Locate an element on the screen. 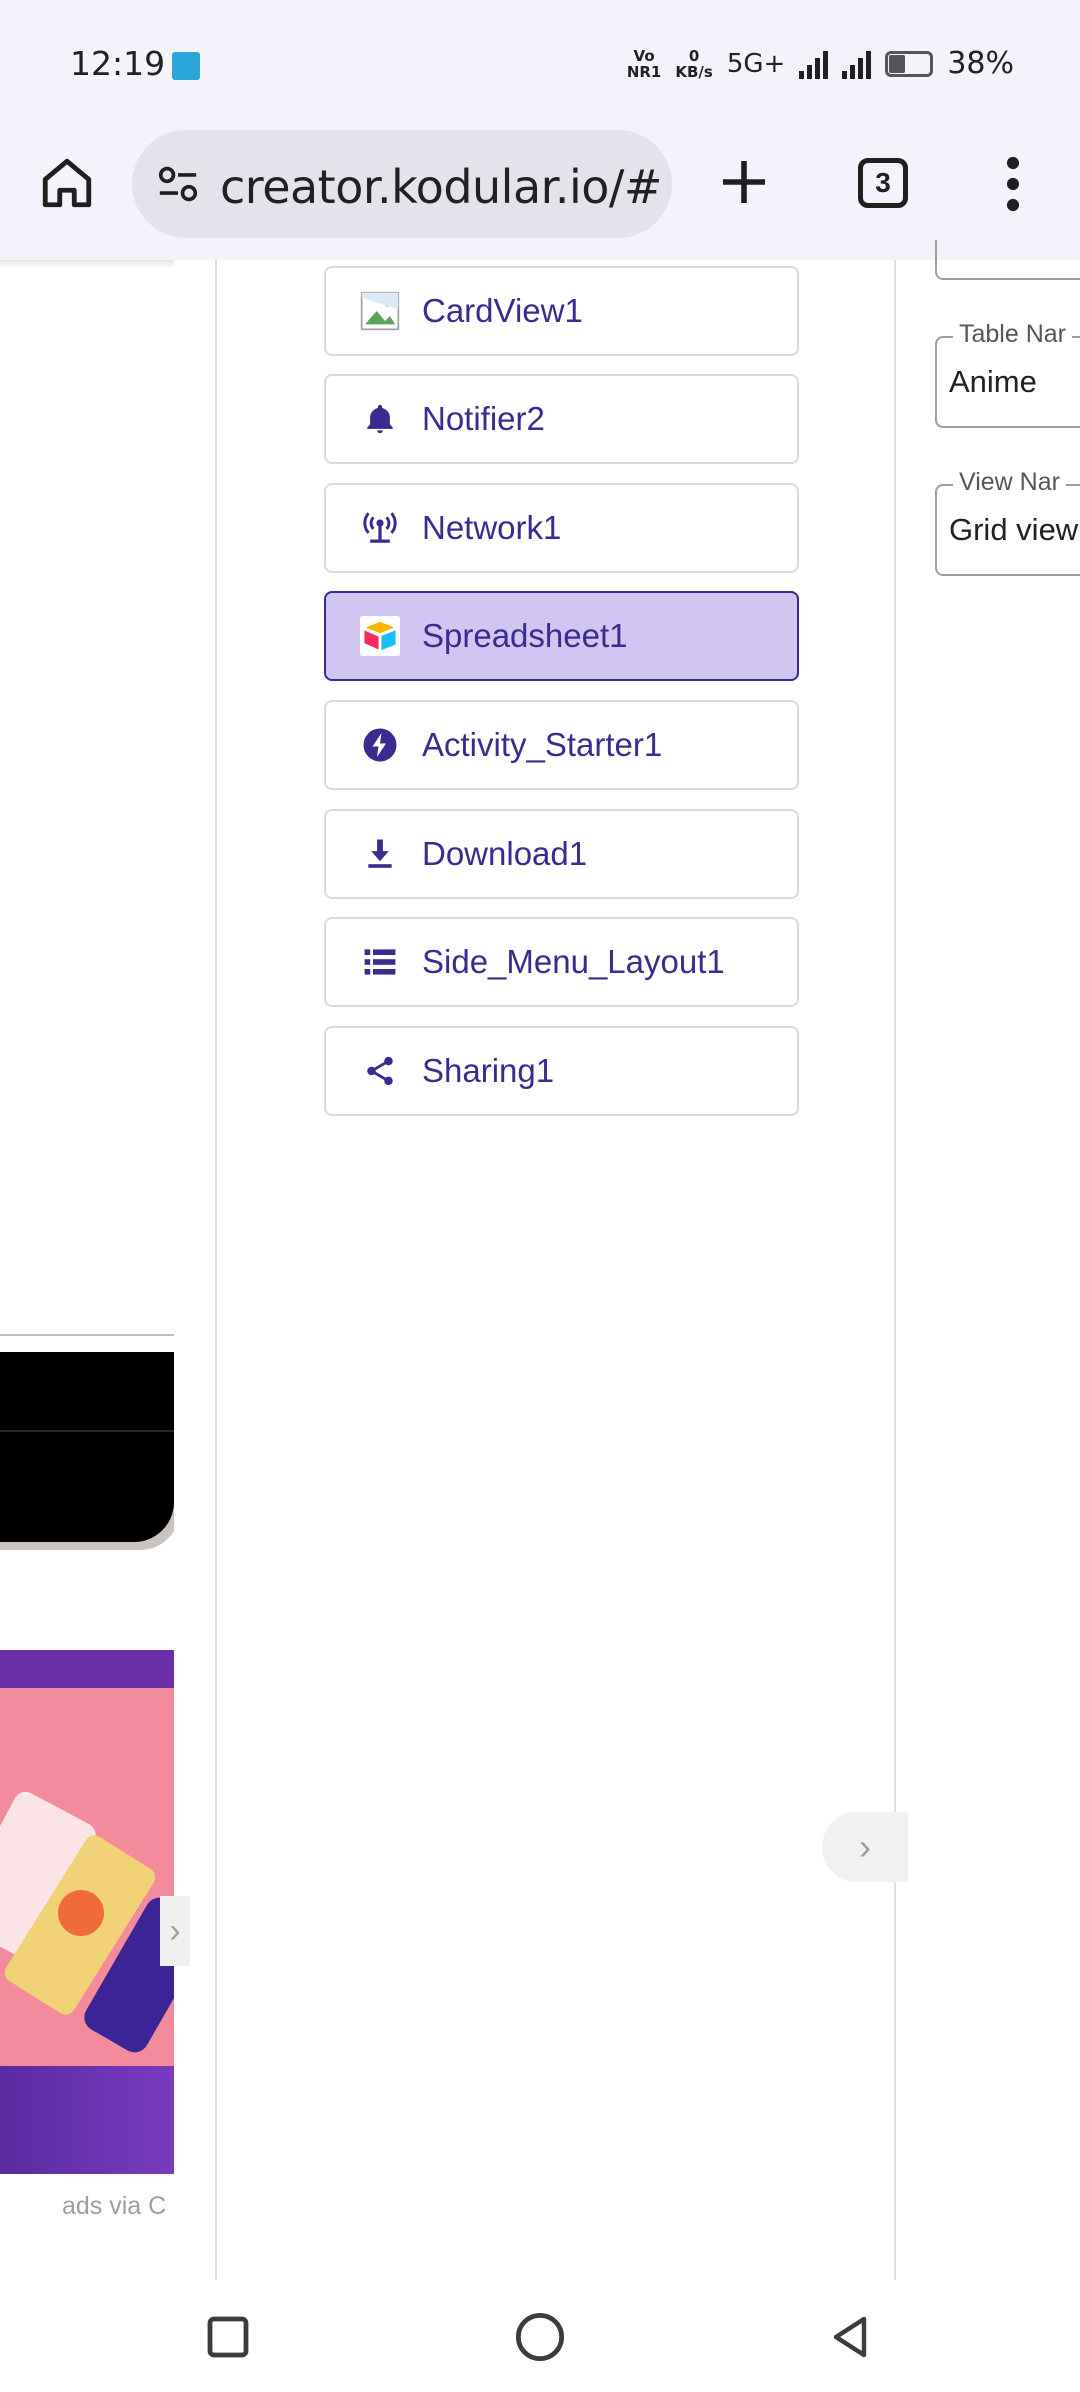 Image resolution: width=1080 pixels, height=2392 pixels. component-label: Activity_Starter1 is located at coordinates (542, 744).